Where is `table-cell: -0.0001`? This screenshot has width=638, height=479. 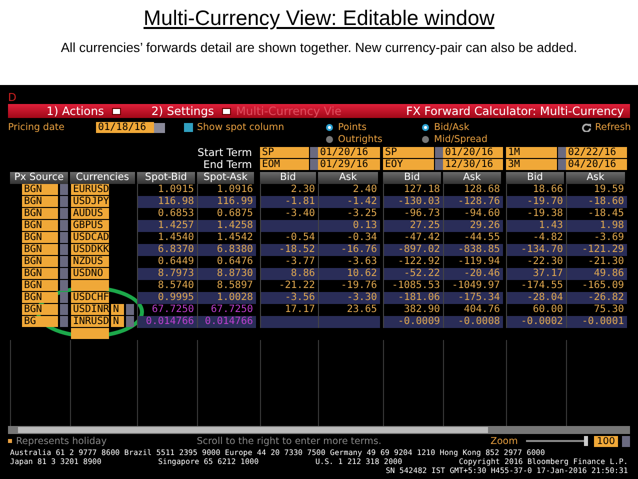
table-cell: -0.0001 is located at coordinates (596, 322).